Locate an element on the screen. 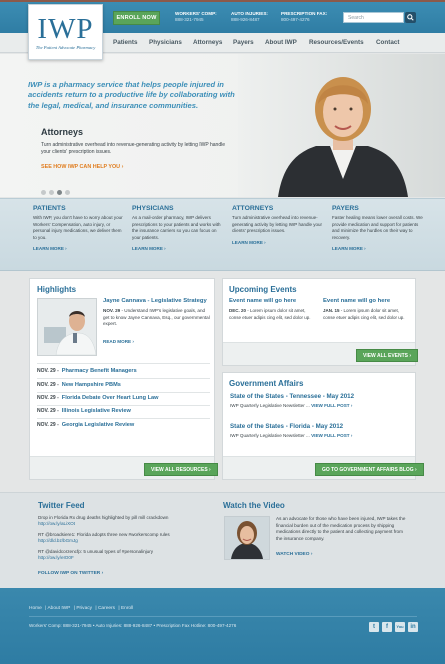 The width and height of the screenshot is (445, 664). twitter-feed-title: Twitter Feed is located at coordinates (61, 505).